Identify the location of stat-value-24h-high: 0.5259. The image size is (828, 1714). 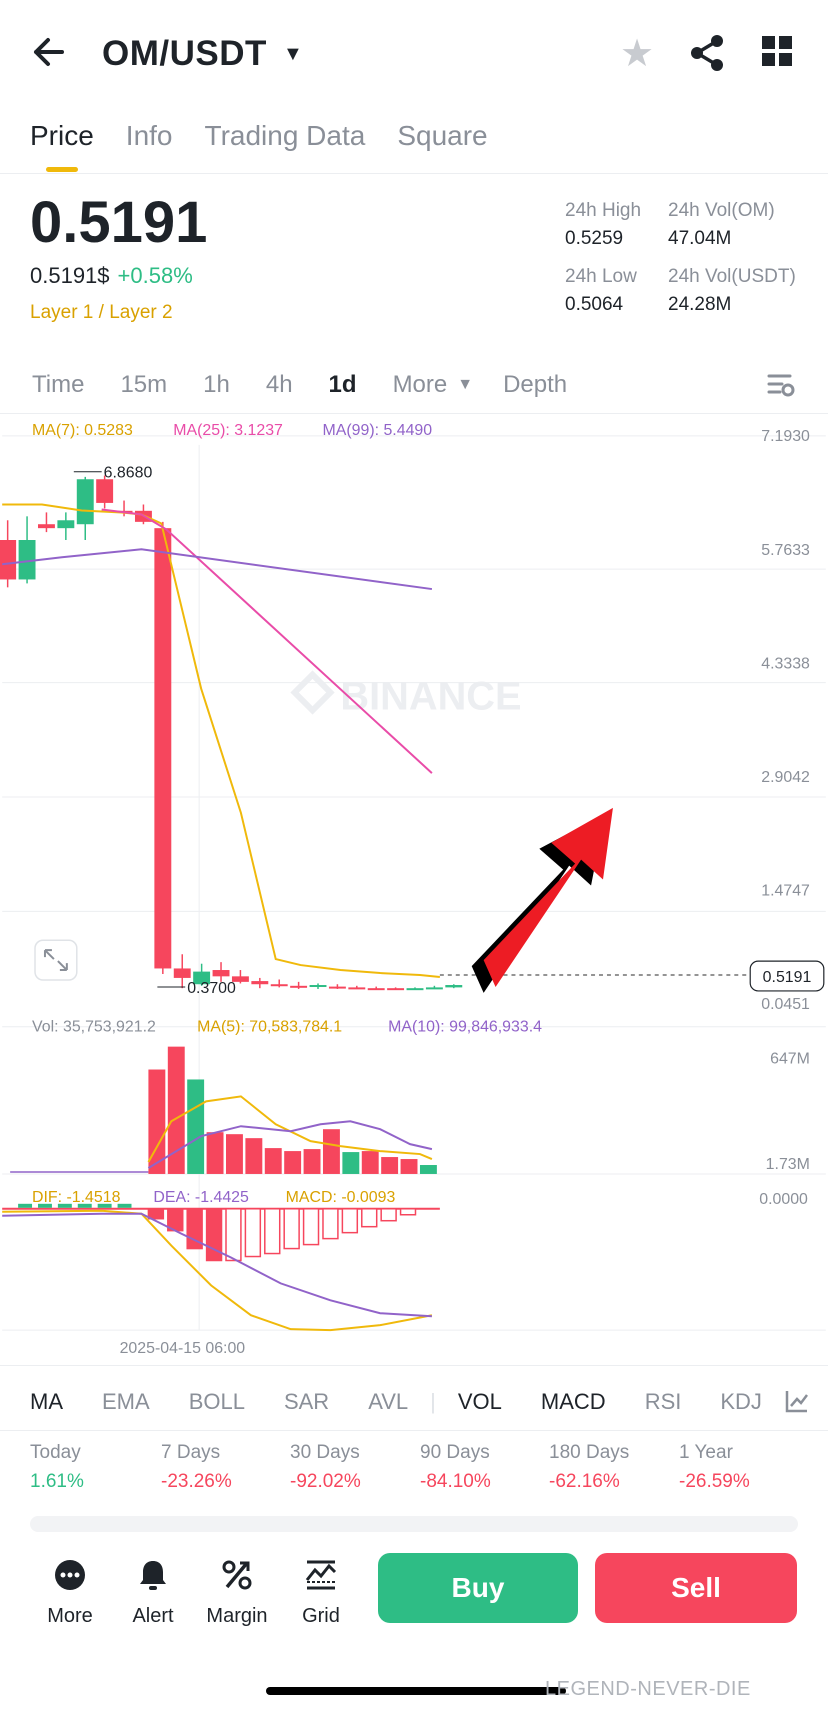
(594, 238).